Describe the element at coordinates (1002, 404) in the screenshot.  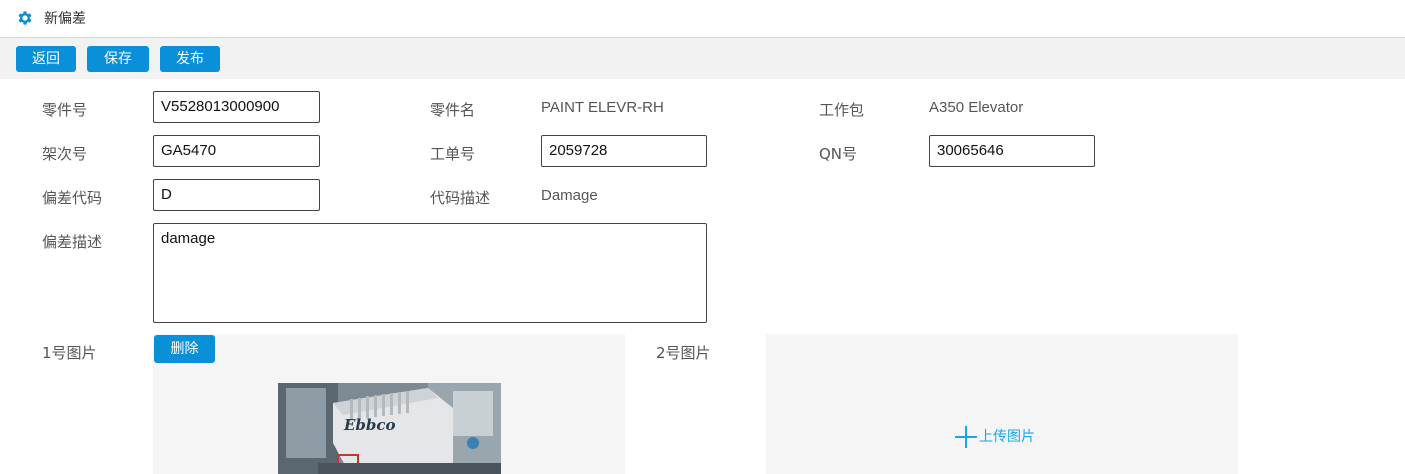
I see `image2-upload-area` at that location.